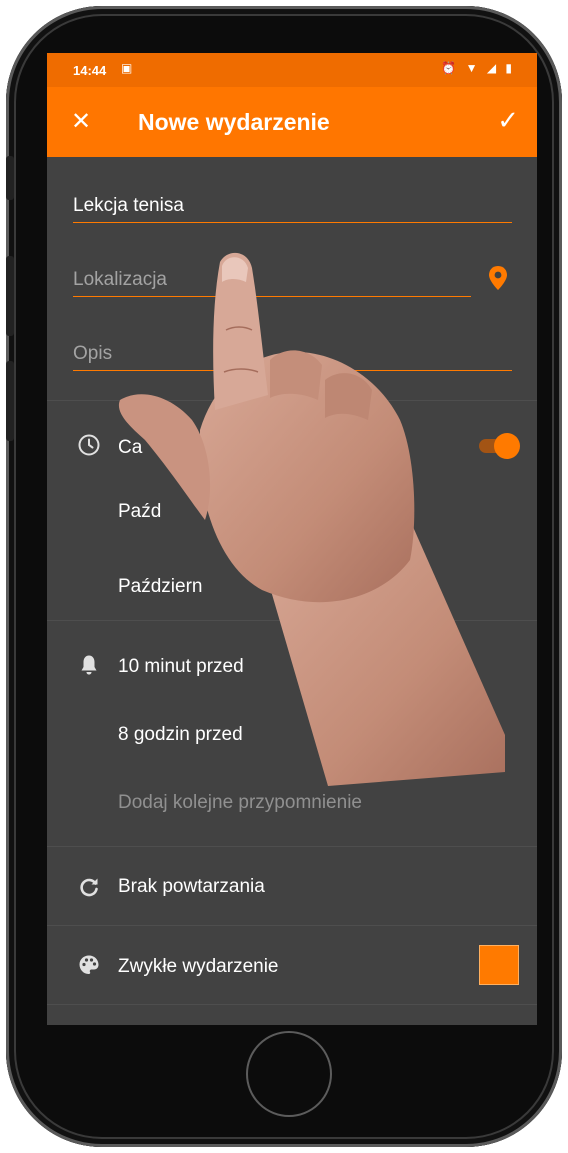  I want to click on close-icon: ✕, so click(81, 121).